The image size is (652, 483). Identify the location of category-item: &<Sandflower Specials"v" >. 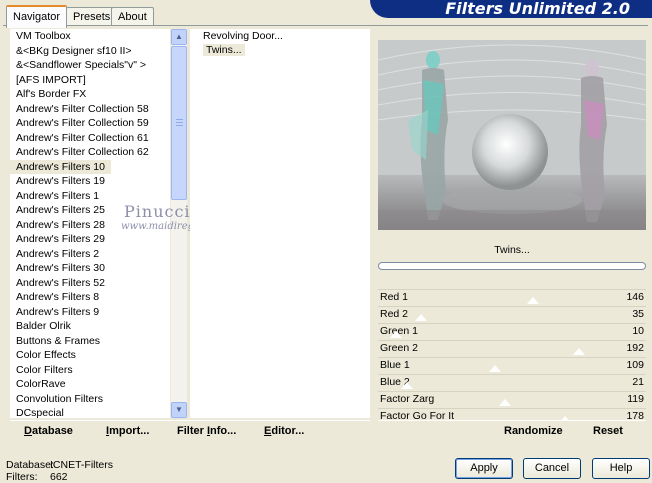
(90, 65).